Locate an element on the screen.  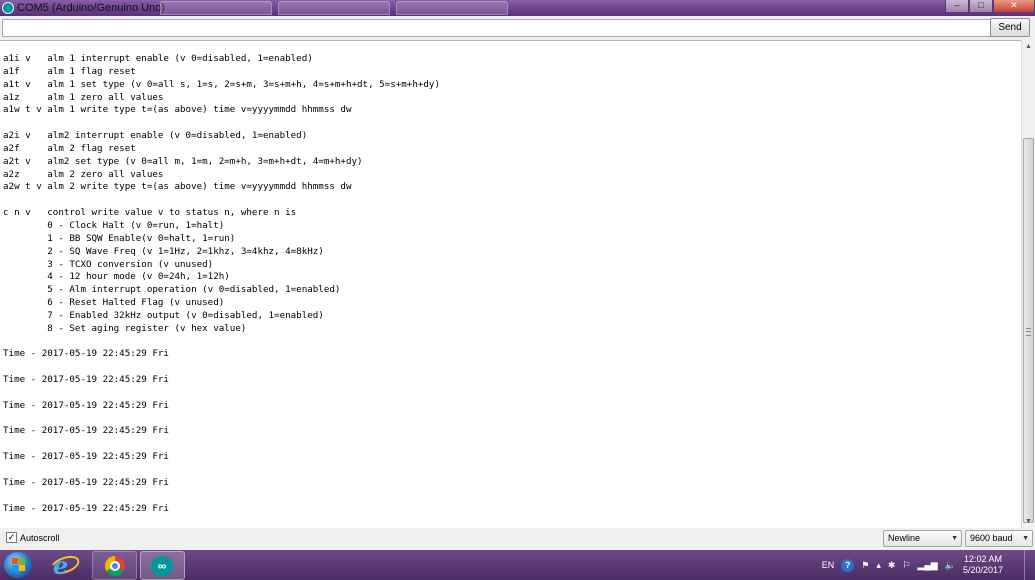
title-bar: COM5 (Arduino/Genuino Uno) – □ ✕ is located at coordinates (517, 8).